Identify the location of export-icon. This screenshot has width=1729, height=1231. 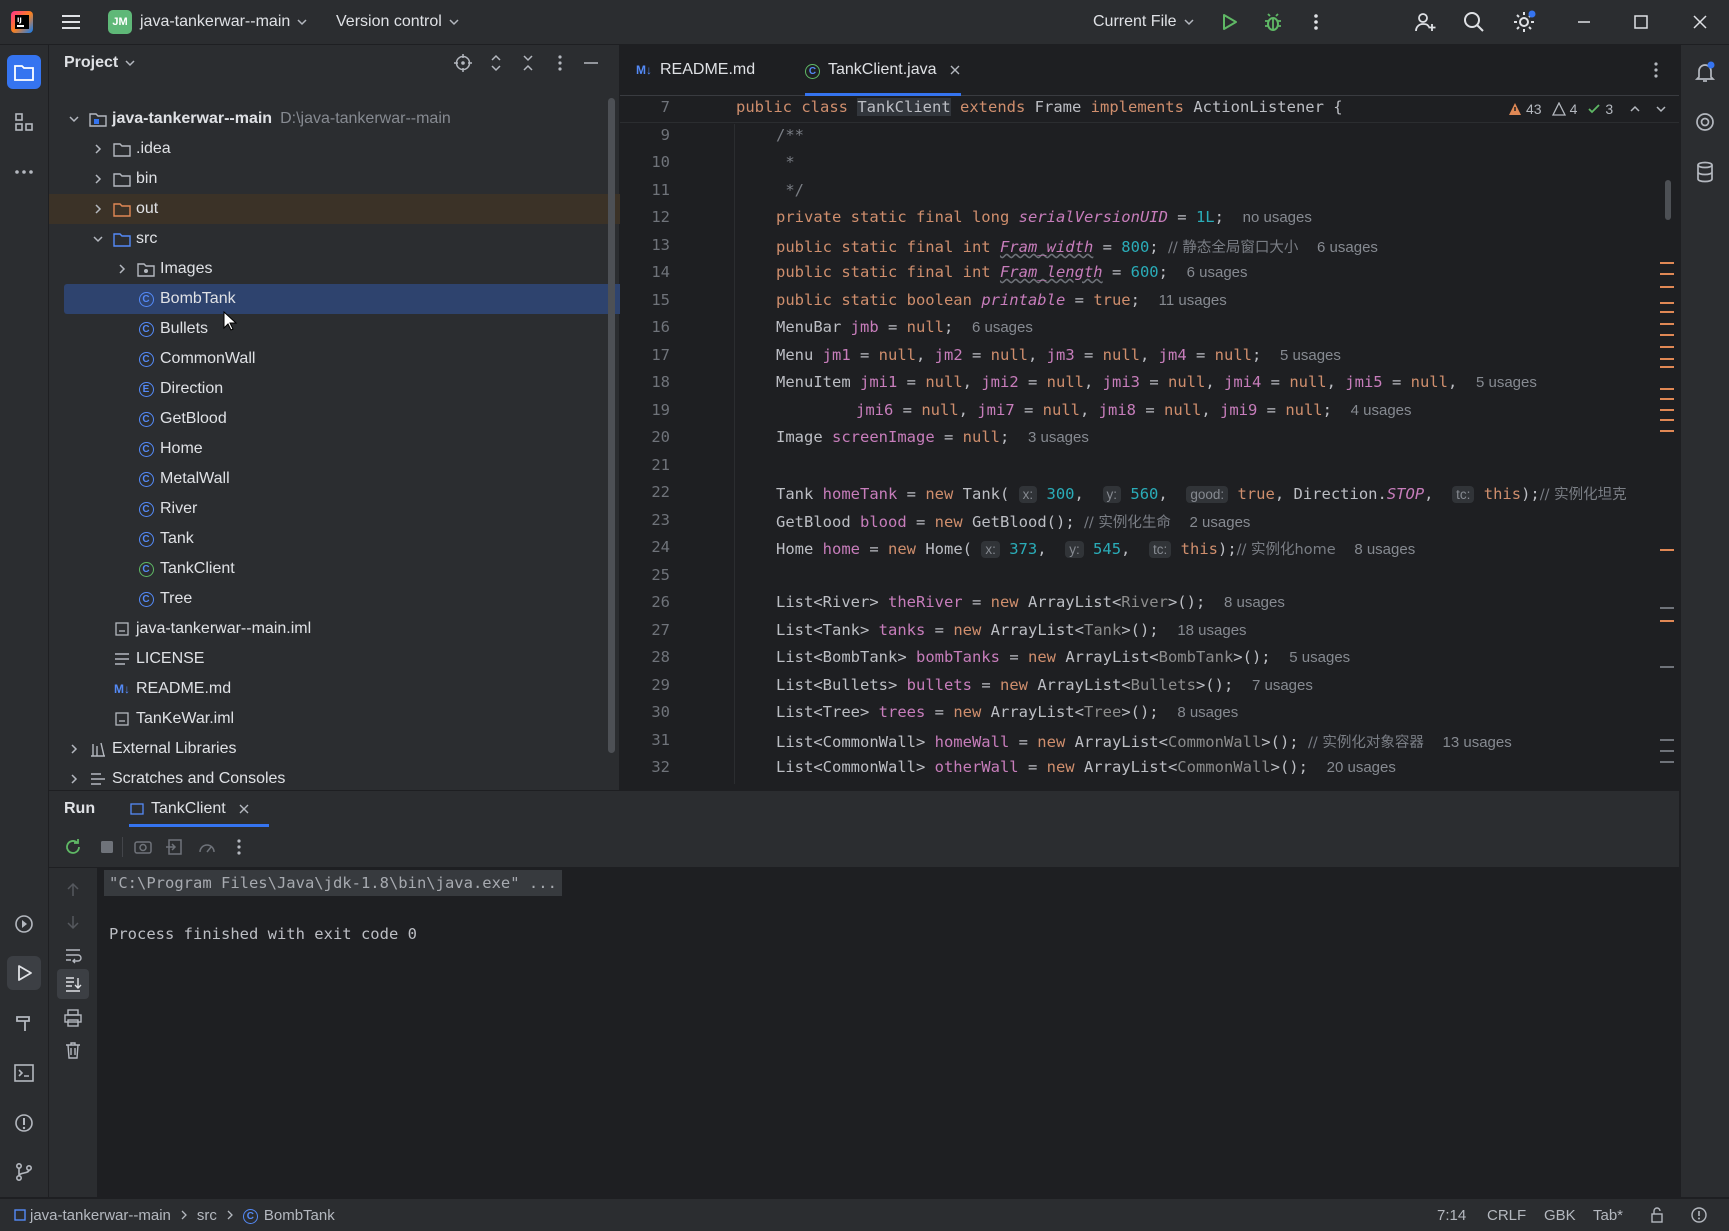
(175, 847).